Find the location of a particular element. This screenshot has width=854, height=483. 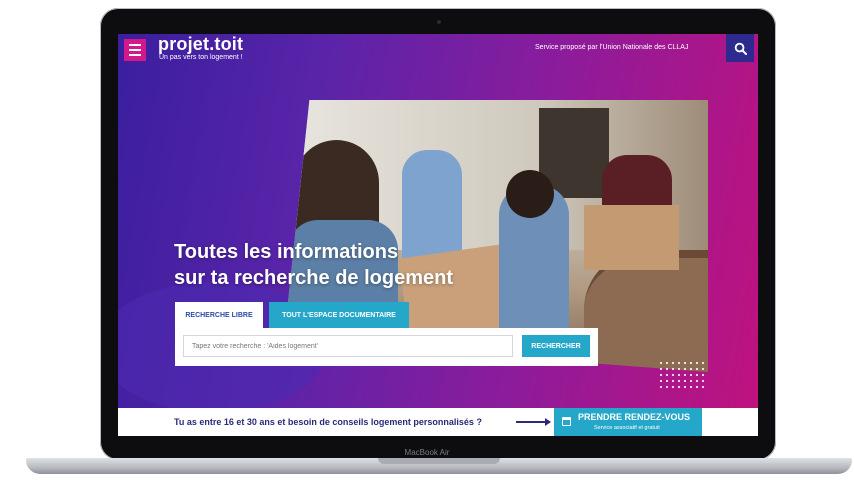

decorative-dots is located at coordinates (683, 375).